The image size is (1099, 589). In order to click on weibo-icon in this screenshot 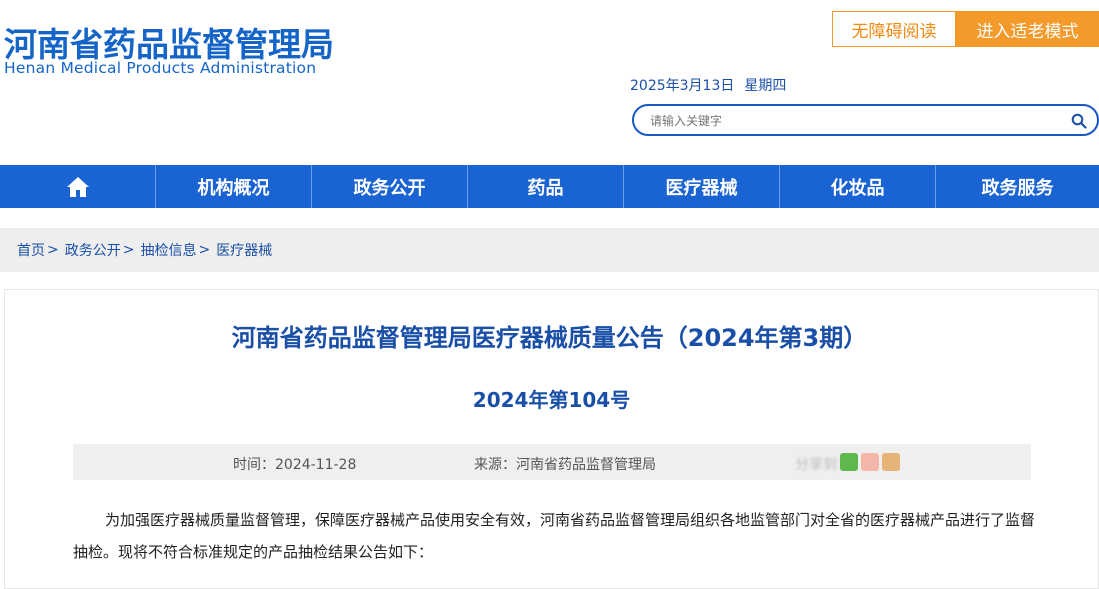, I will do `click(870, 462)`.